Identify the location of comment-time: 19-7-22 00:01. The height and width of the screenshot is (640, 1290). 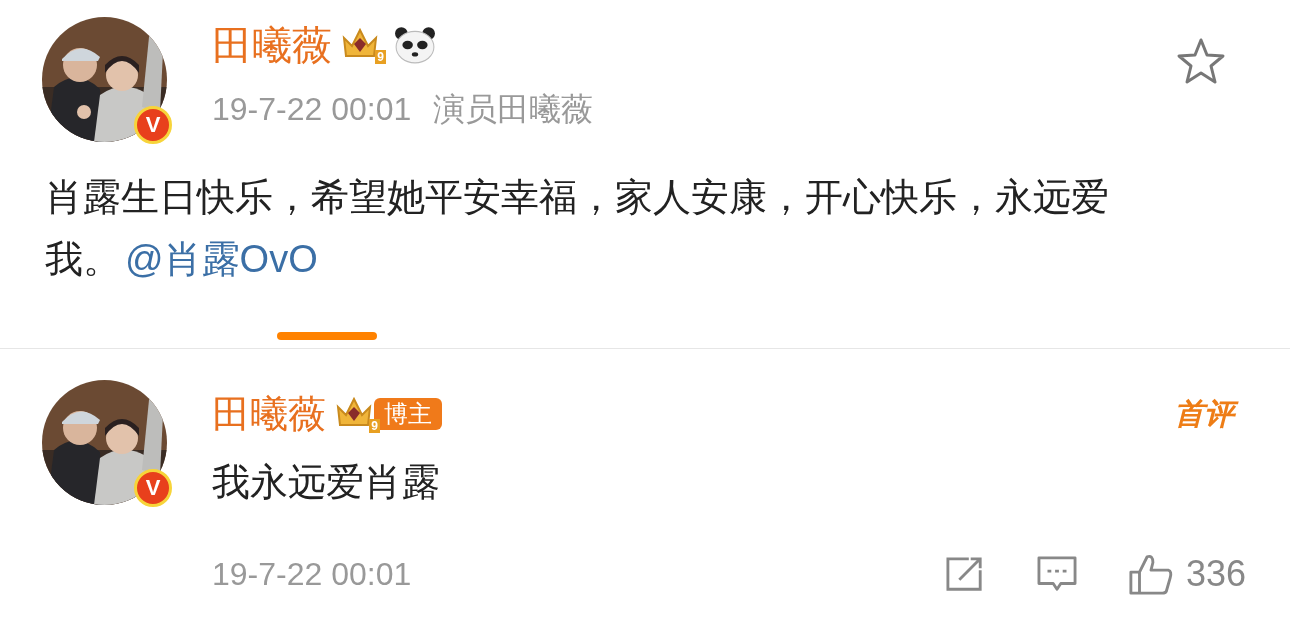
(312, 574).